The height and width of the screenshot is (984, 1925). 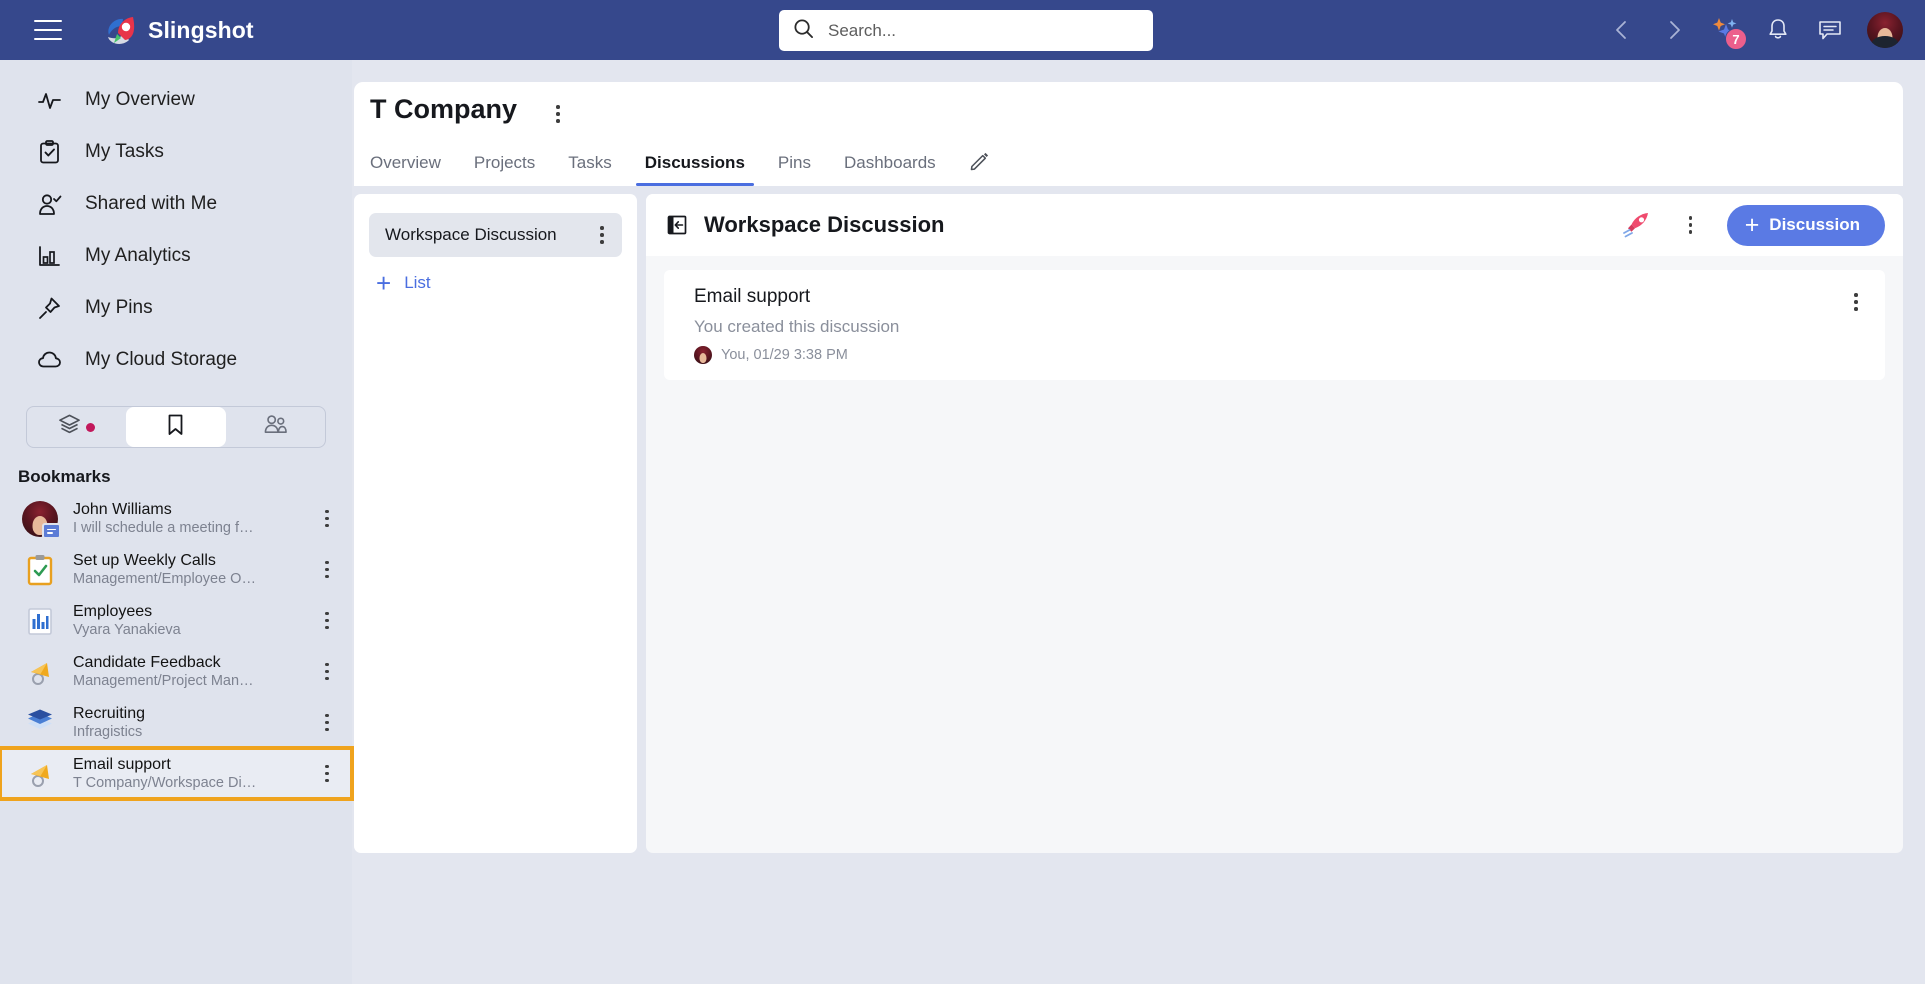 I want to click on sidebar-item-my-pins: My Pins, so click(x=176, y=308).